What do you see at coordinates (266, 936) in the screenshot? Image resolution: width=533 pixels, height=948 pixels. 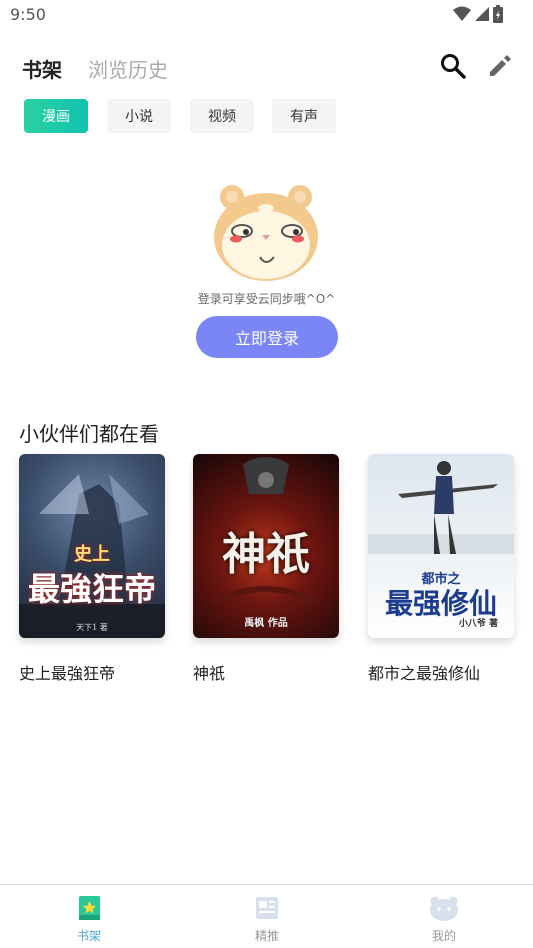 I see `nav-label-featured: 精推` at bounding box center [266, 936].